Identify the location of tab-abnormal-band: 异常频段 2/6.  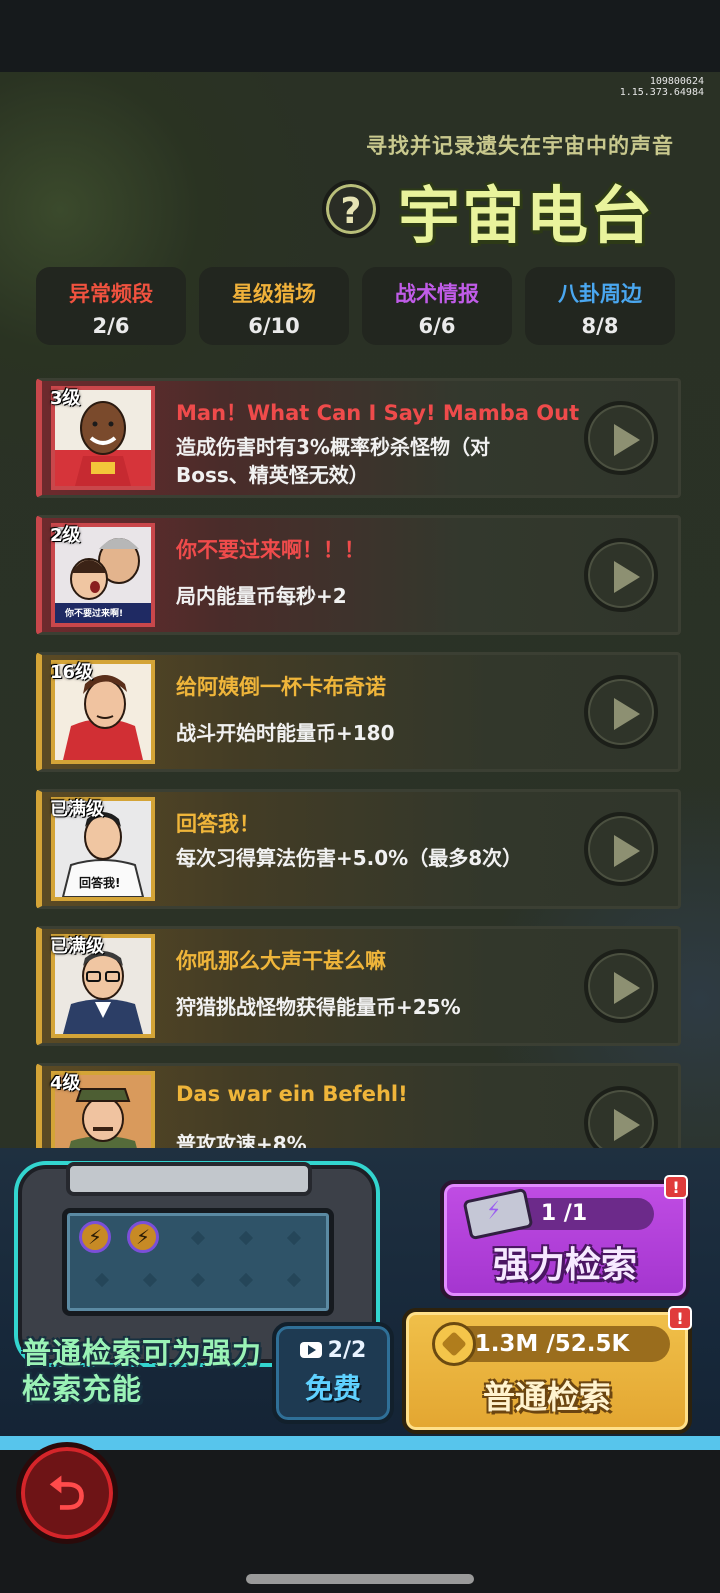
(111, 306).